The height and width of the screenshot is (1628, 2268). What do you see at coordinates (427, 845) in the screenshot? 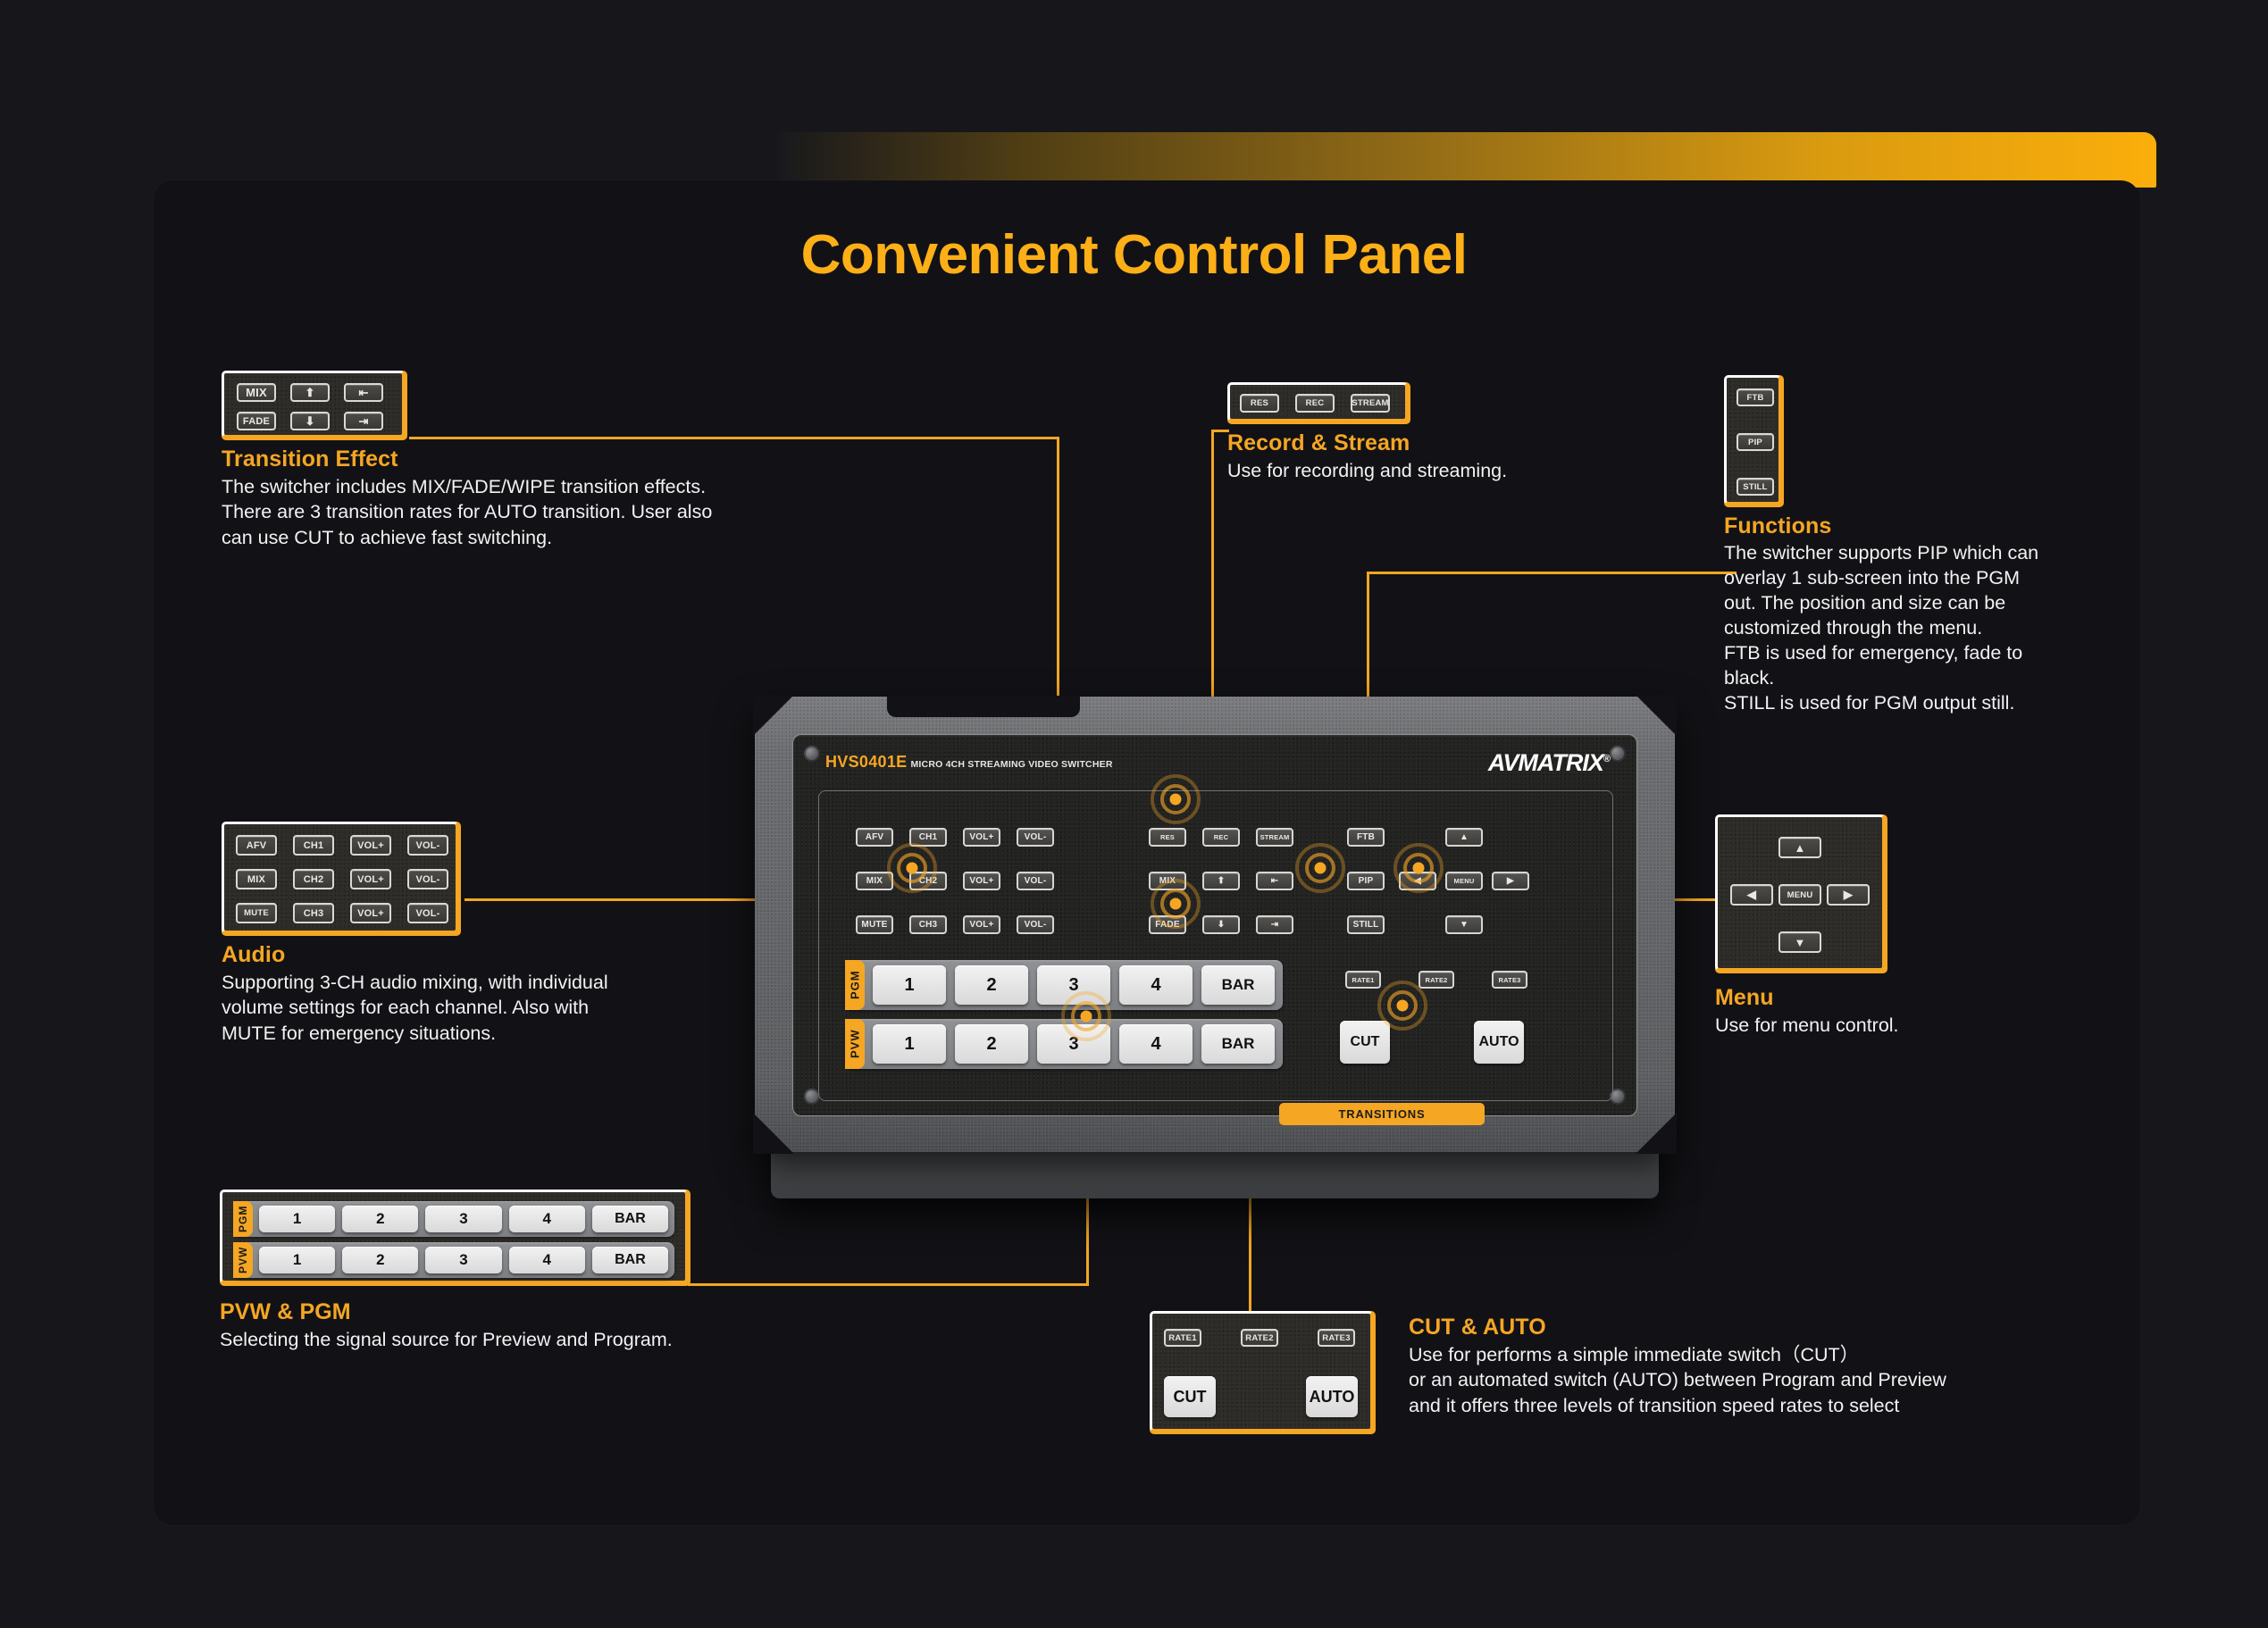
I see `chip-key-vol-dn-1: VOL-` at bounding box center [427, 845].